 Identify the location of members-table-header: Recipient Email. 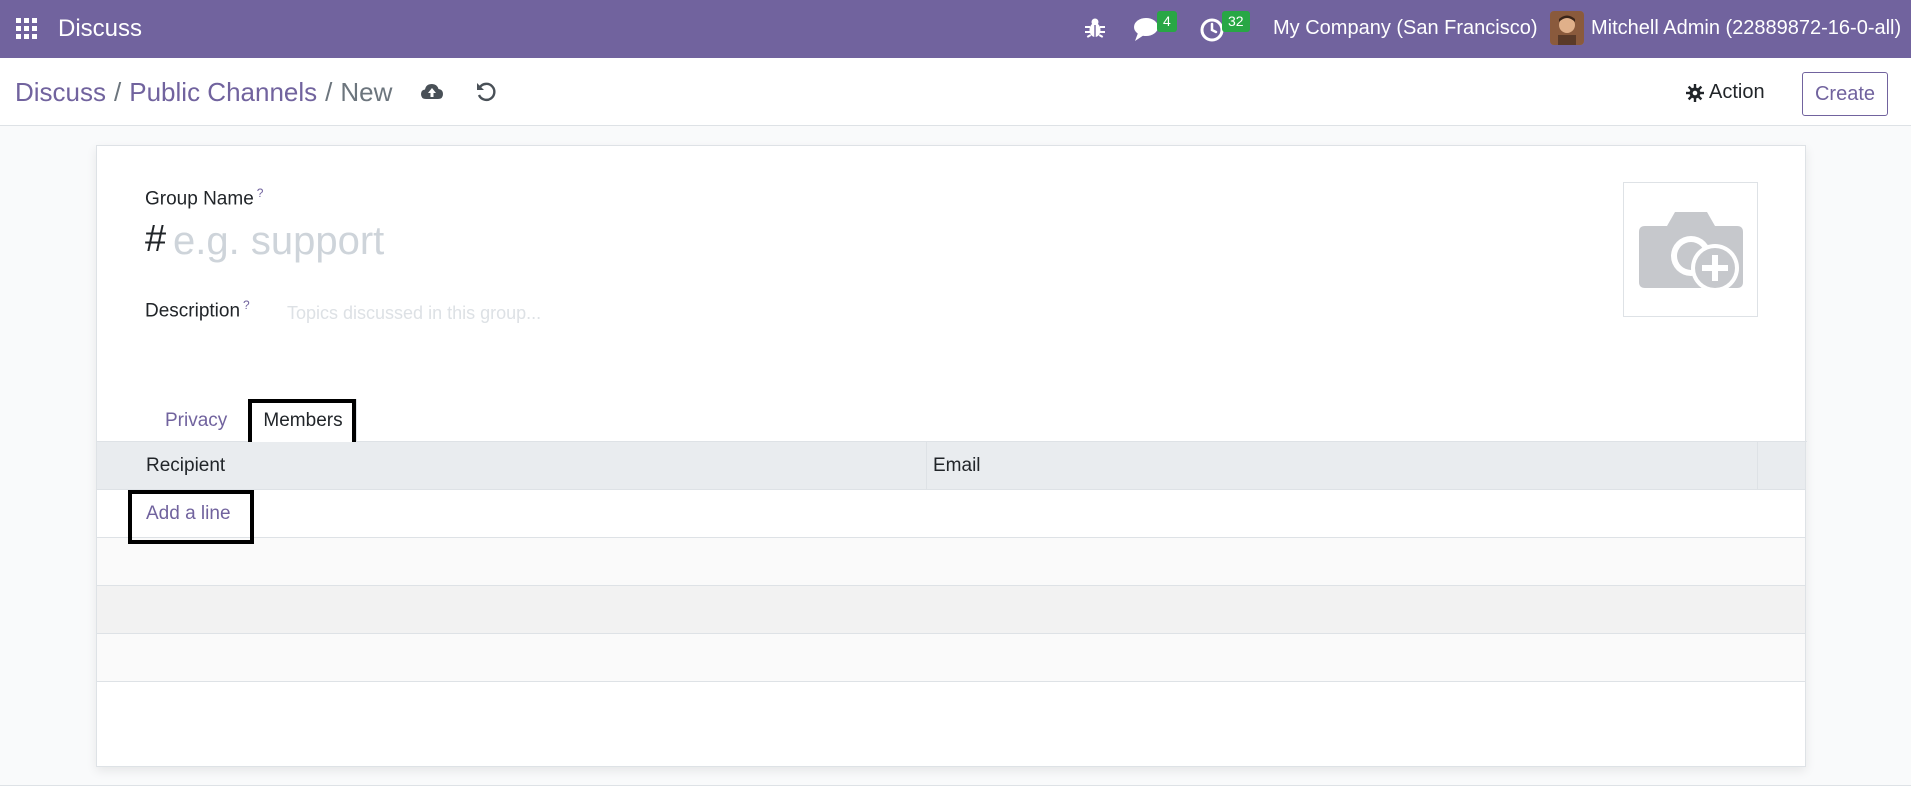
(951, 466).